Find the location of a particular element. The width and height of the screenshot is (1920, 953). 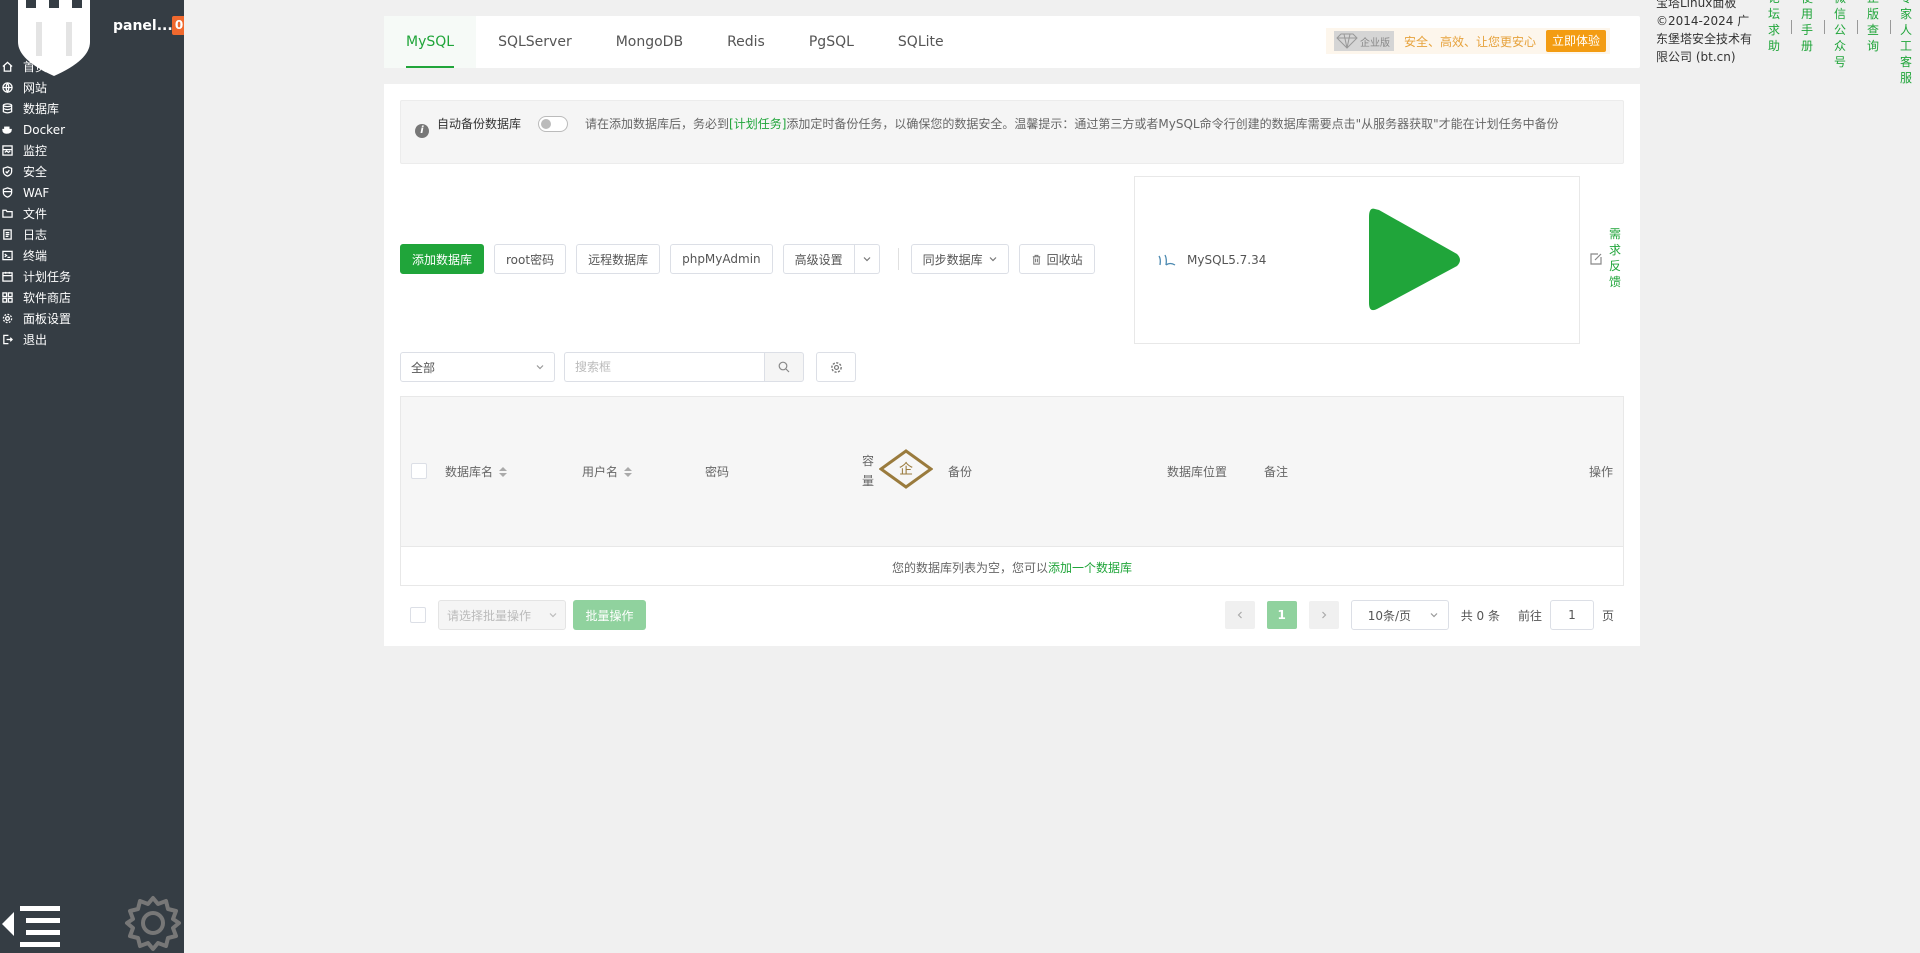

sync-database-button: 同步数据库 is located at coordinates (959, 259).